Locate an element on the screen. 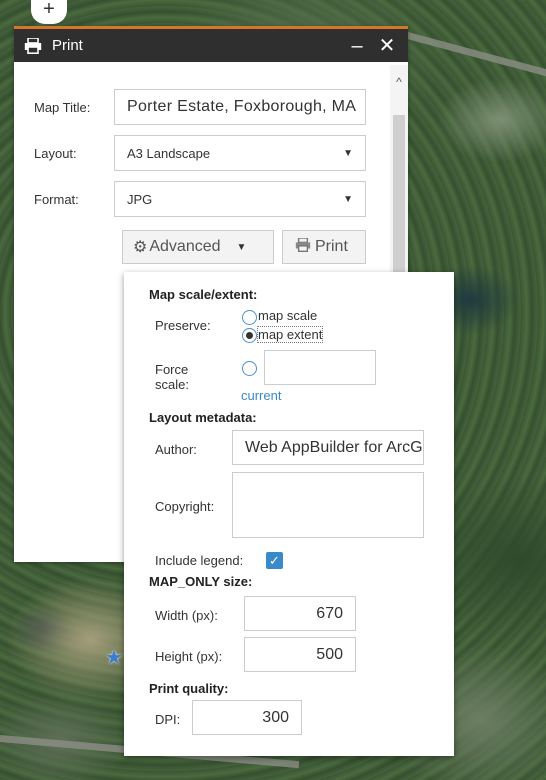  print-button: Print is located at coordinates (324, 247).